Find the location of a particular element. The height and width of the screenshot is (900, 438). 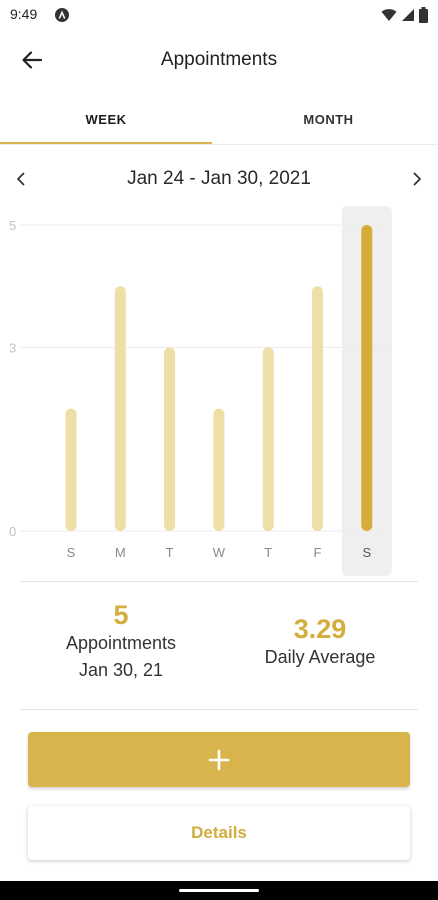

y-tick-label: 3 is located at coordinates (12, 347).